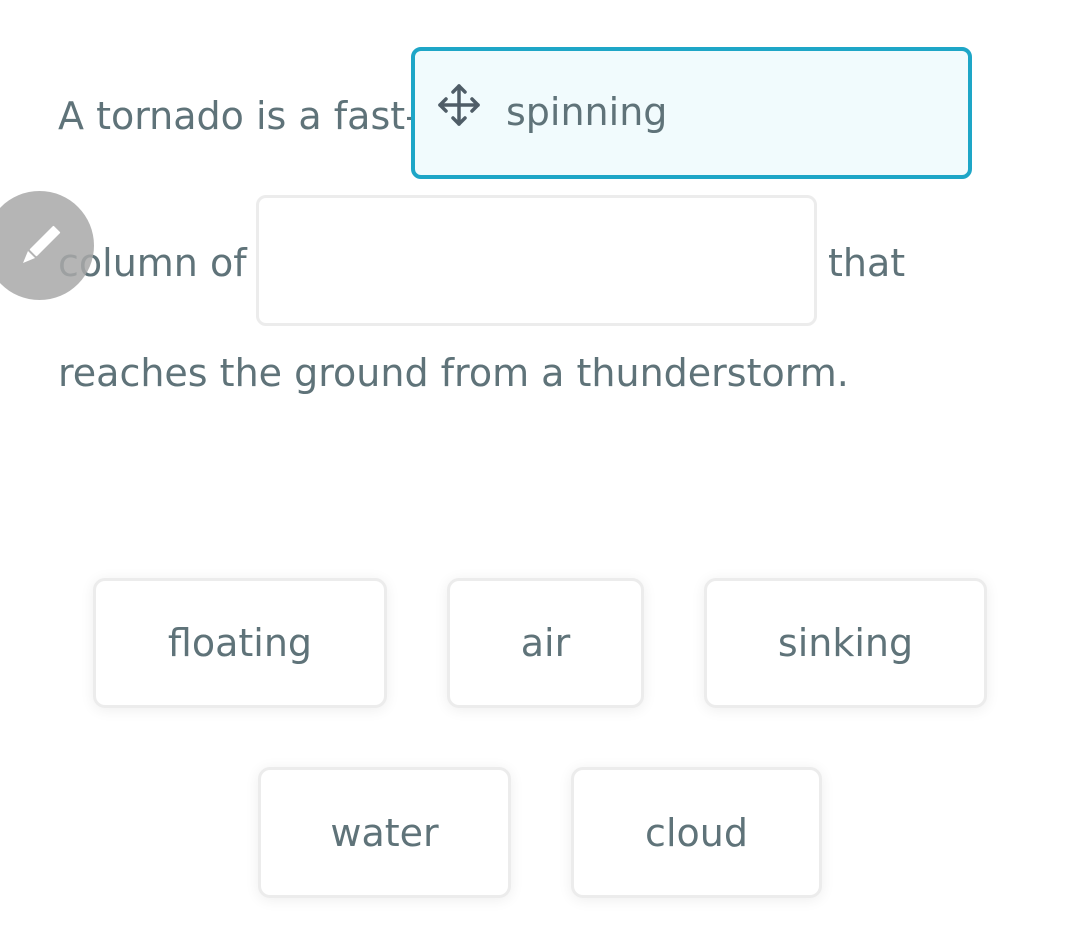 Image resolution: width=1080 pixels, height=951 pixels. I want to click on word-chip-air: air, so click(545, 643).